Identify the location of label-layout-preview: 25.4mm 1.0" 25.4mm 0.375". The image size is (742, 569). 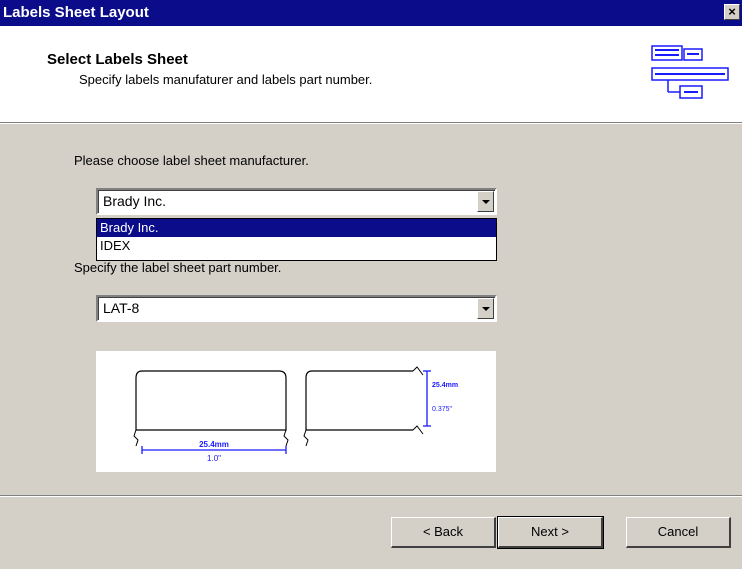
(296, 411).